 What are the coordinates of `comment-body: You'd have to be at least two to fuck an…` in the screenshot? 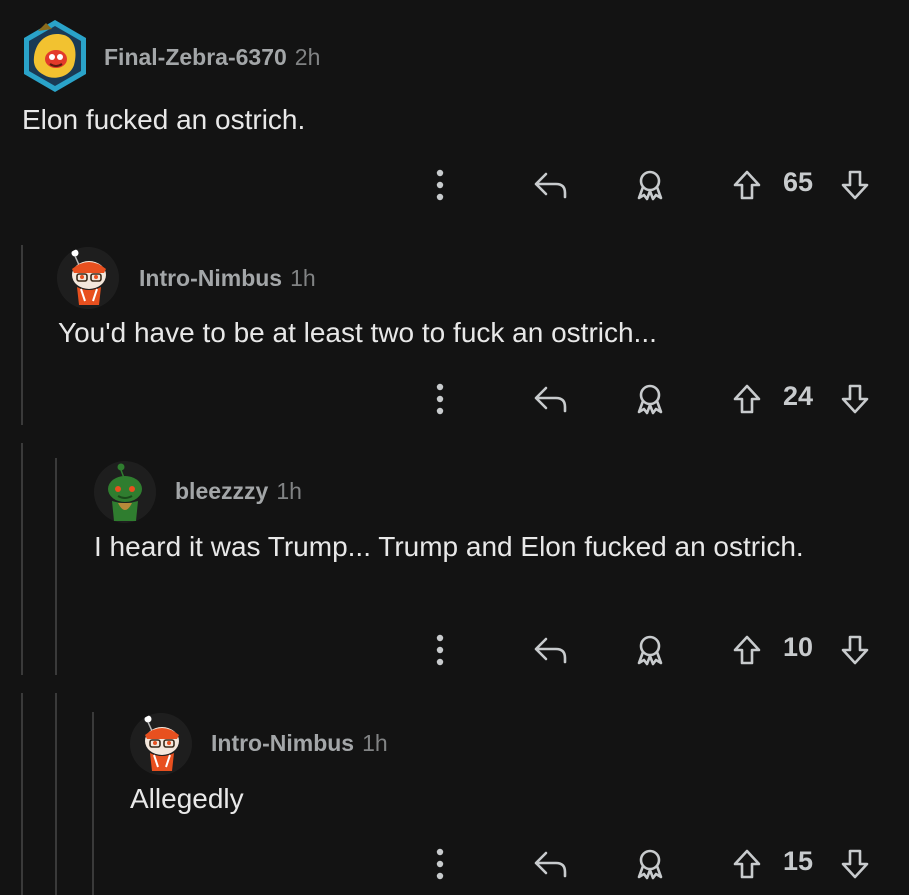 It's located at (357, 332).